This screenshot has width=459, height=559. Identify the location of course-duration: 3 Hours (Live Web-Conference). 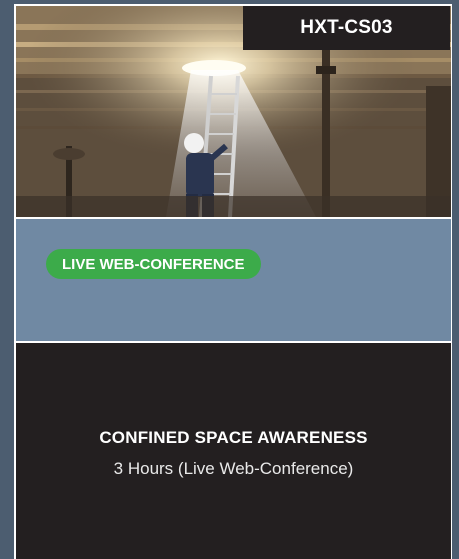
(233, 468).